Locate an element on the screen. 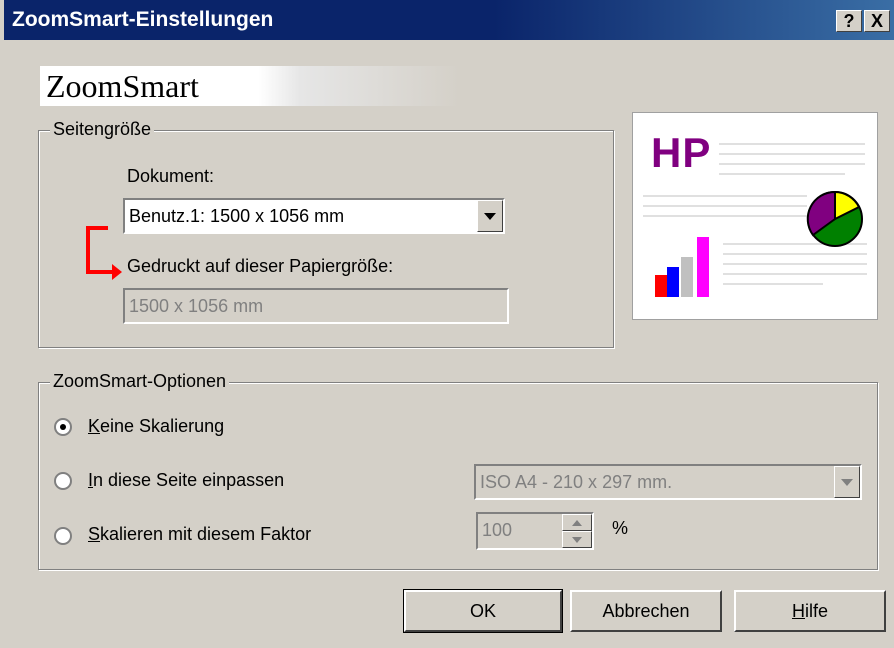 This screenshot has width=894, height=648. scale-factor-value: 100 is located at coordinates (497, 530).